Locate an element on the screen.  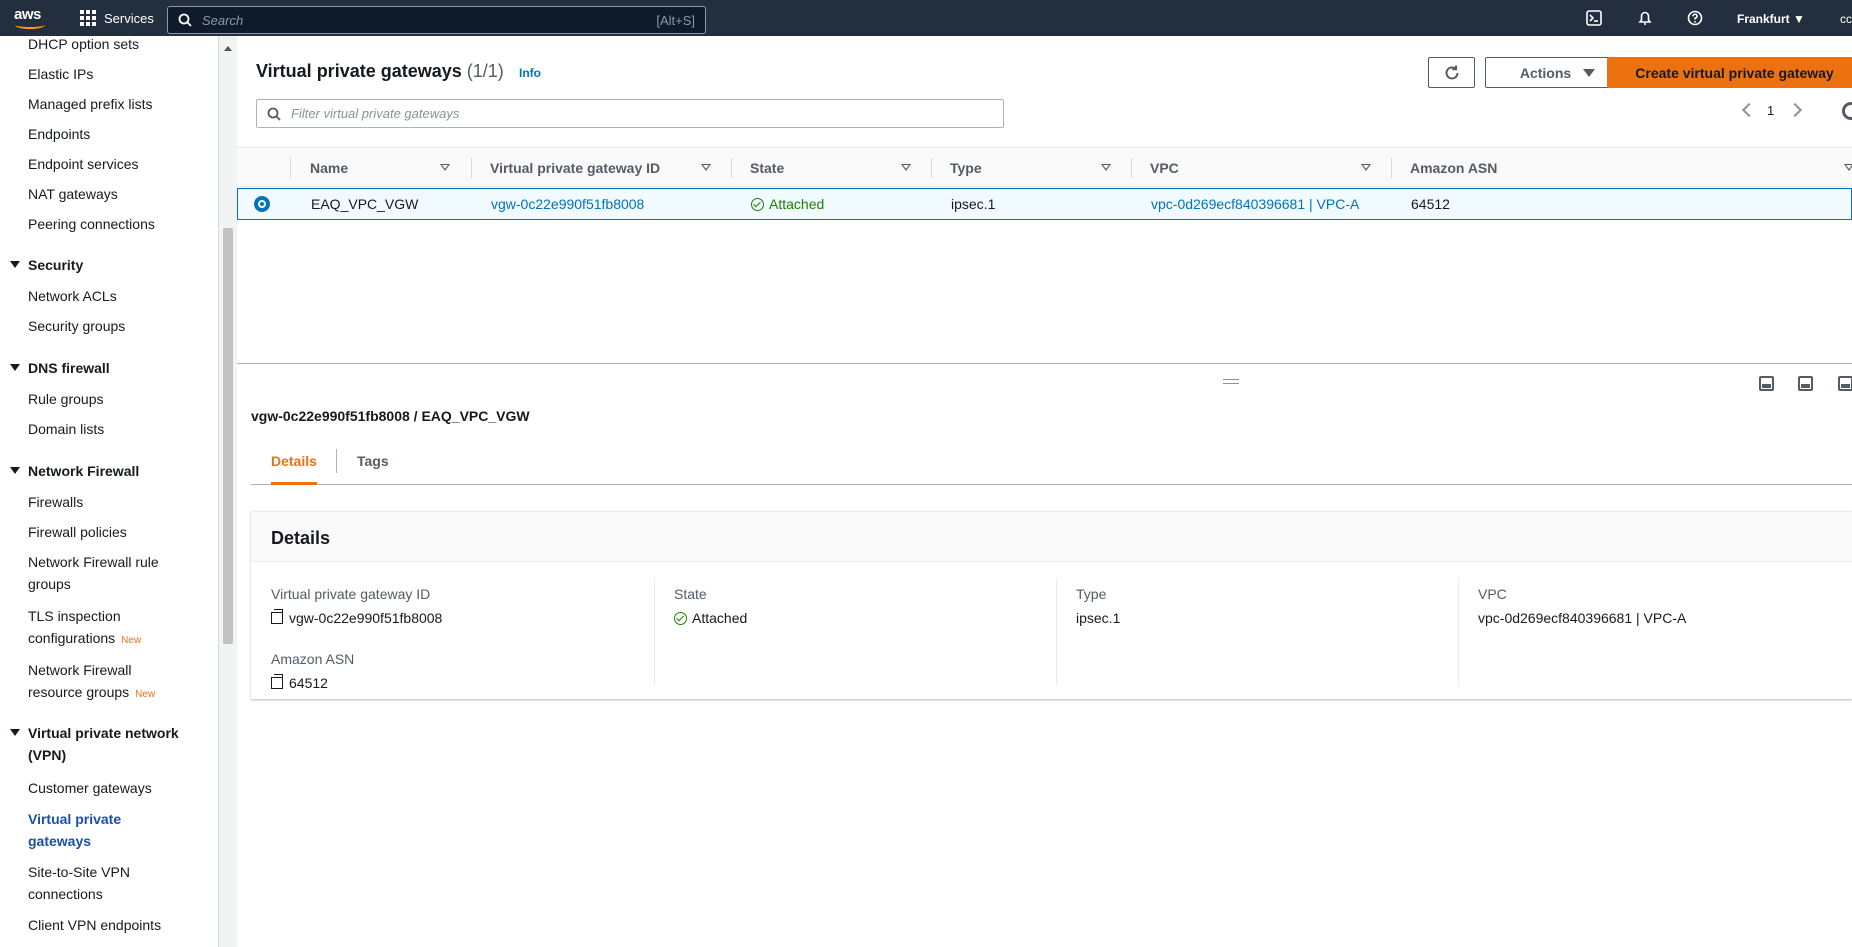
tab-details: Details is located at coordinates (294, 464).